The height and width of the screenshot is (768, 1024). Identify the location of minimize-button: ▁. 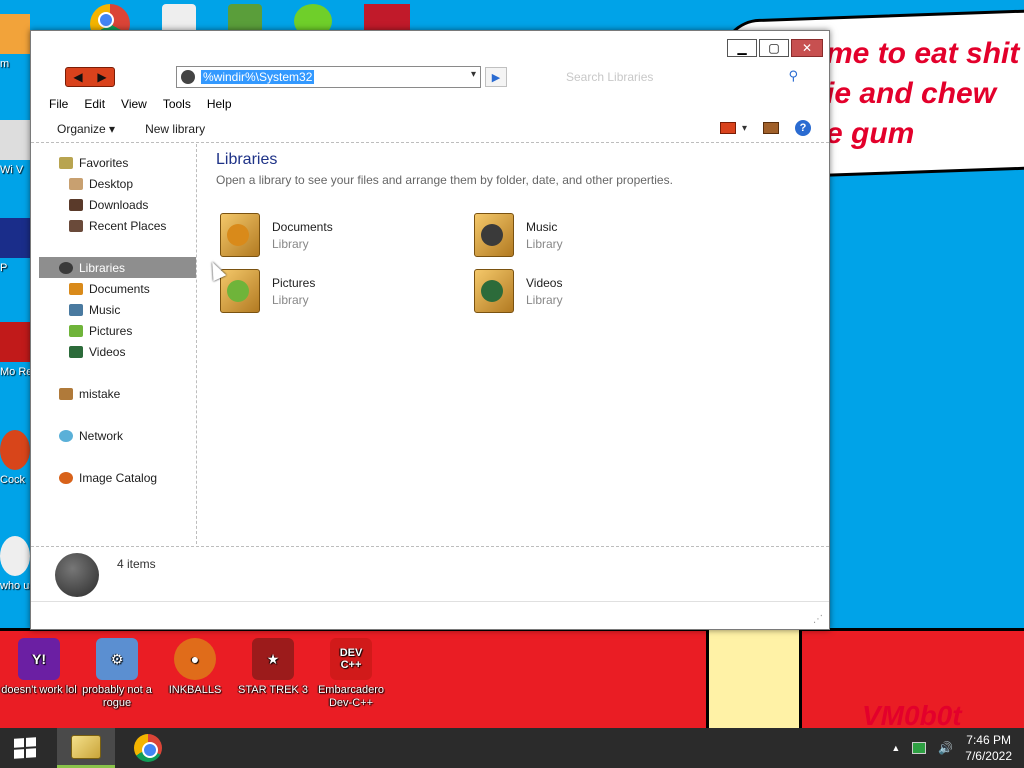
(742, 48).